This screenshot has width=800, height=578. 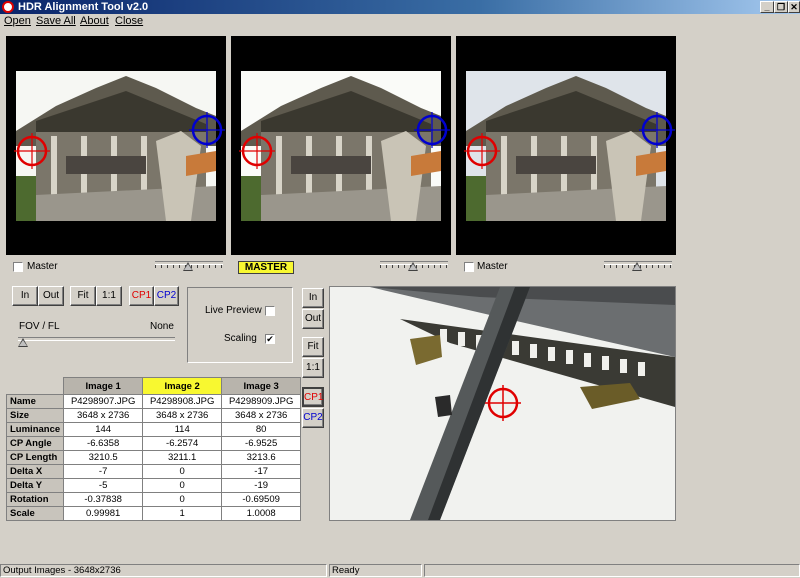 What do you see at coordinates (182, 457) in the screenshot?
I see `table-cell: 3211.1` at bounding box center [182, 457].